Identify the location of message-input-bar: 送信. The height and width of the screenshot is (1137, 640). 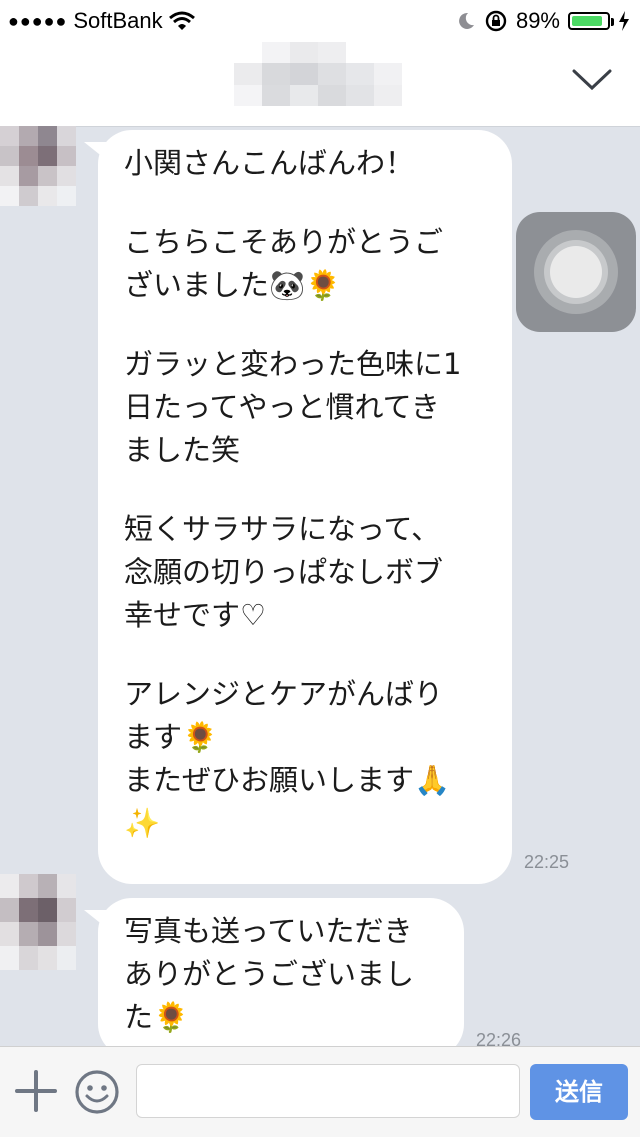
(320, 1091).